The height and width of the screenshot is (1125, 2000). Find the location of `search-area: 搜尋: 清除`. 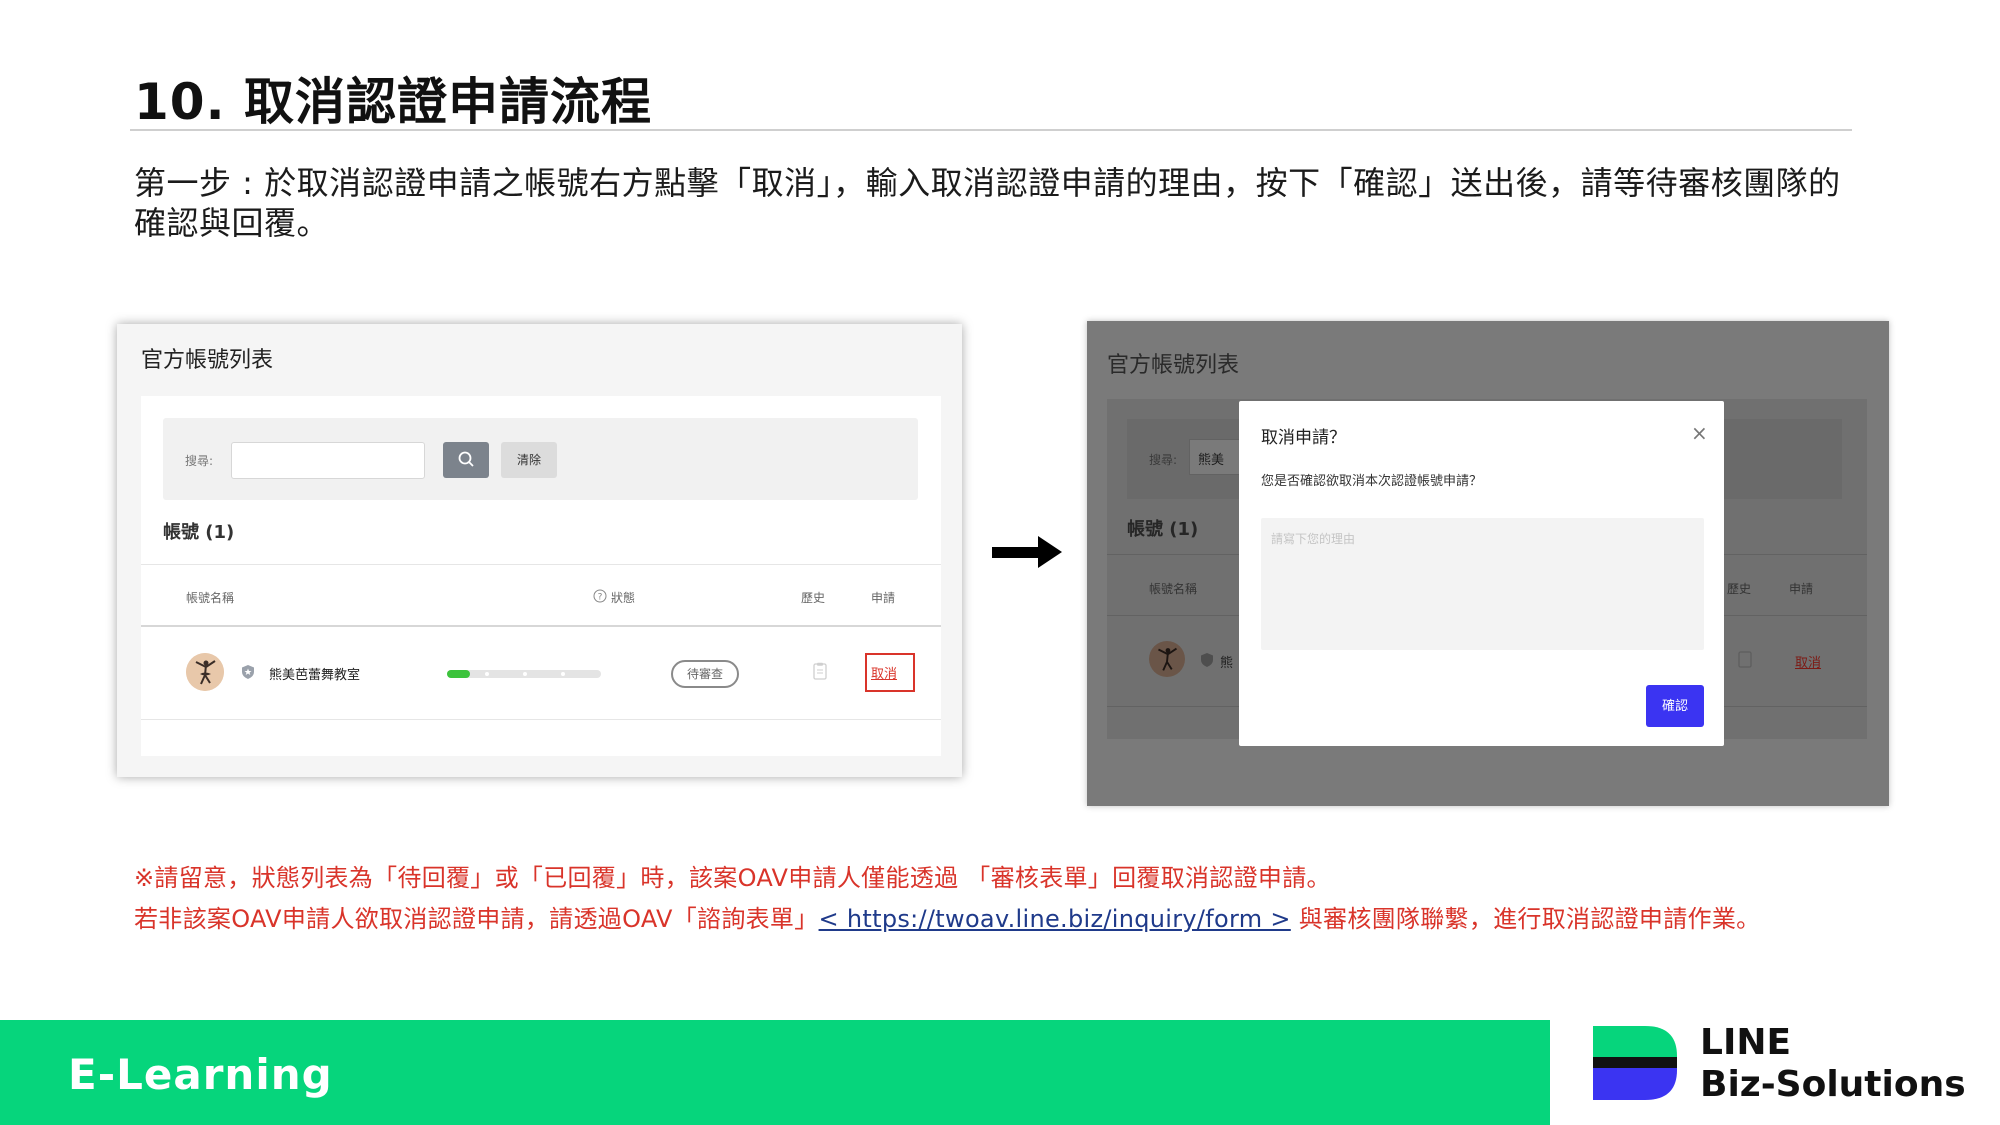

search-area: 搜尋: 清除 is located at coordinates (540, 459).